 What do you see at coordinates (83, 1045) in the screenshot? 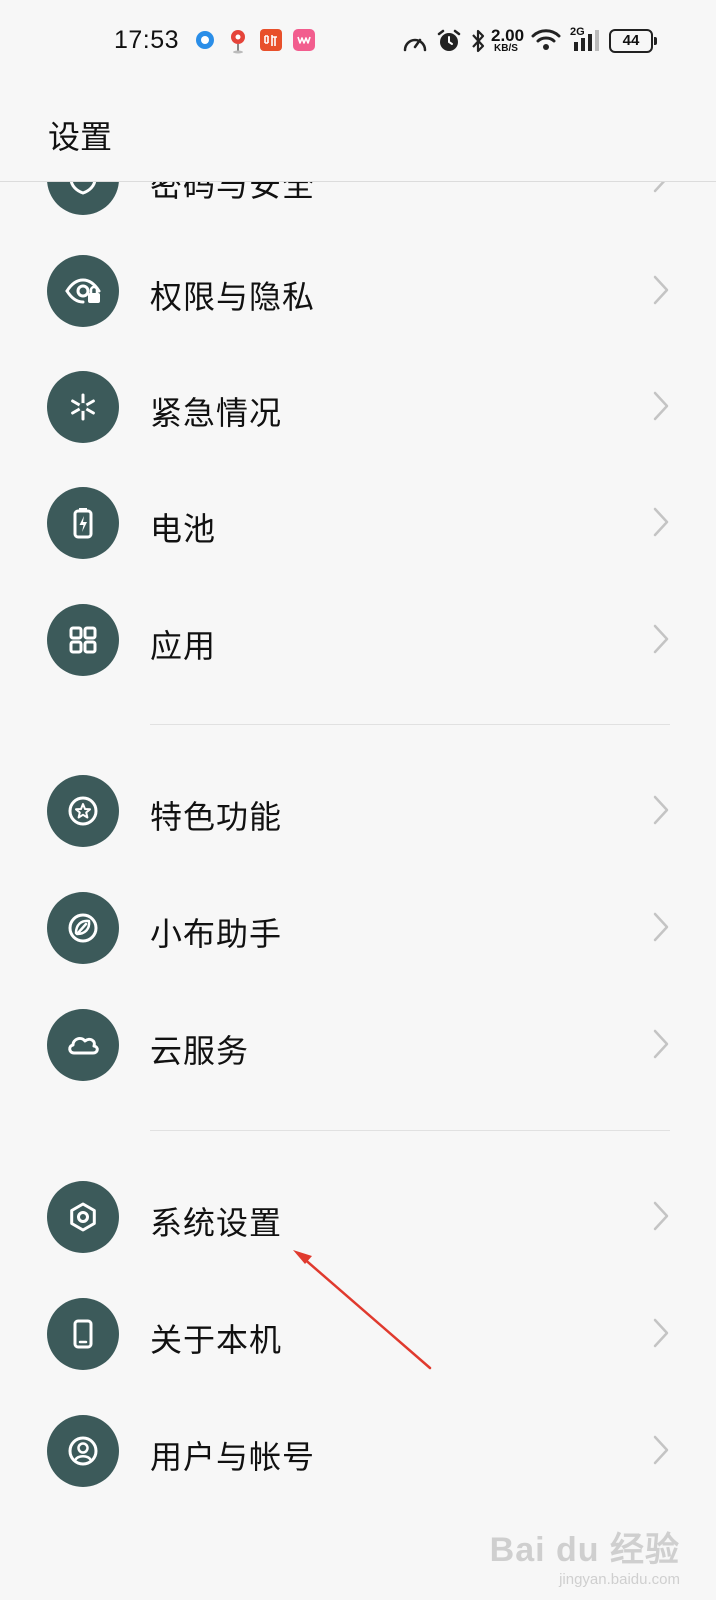
I see `cloud-icon` at bounding box center [83, 1045].